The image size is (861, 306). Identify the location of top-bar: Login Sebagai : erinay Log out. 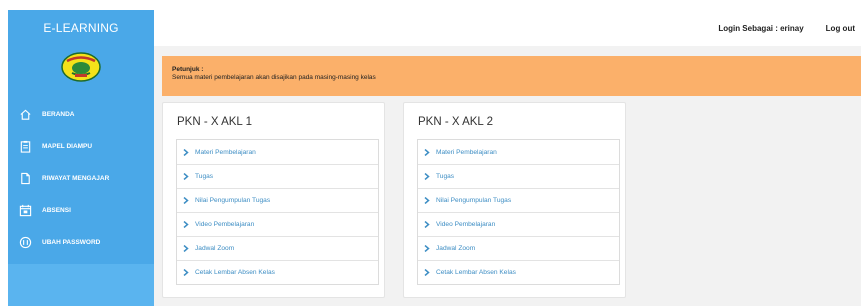
(507, 28).